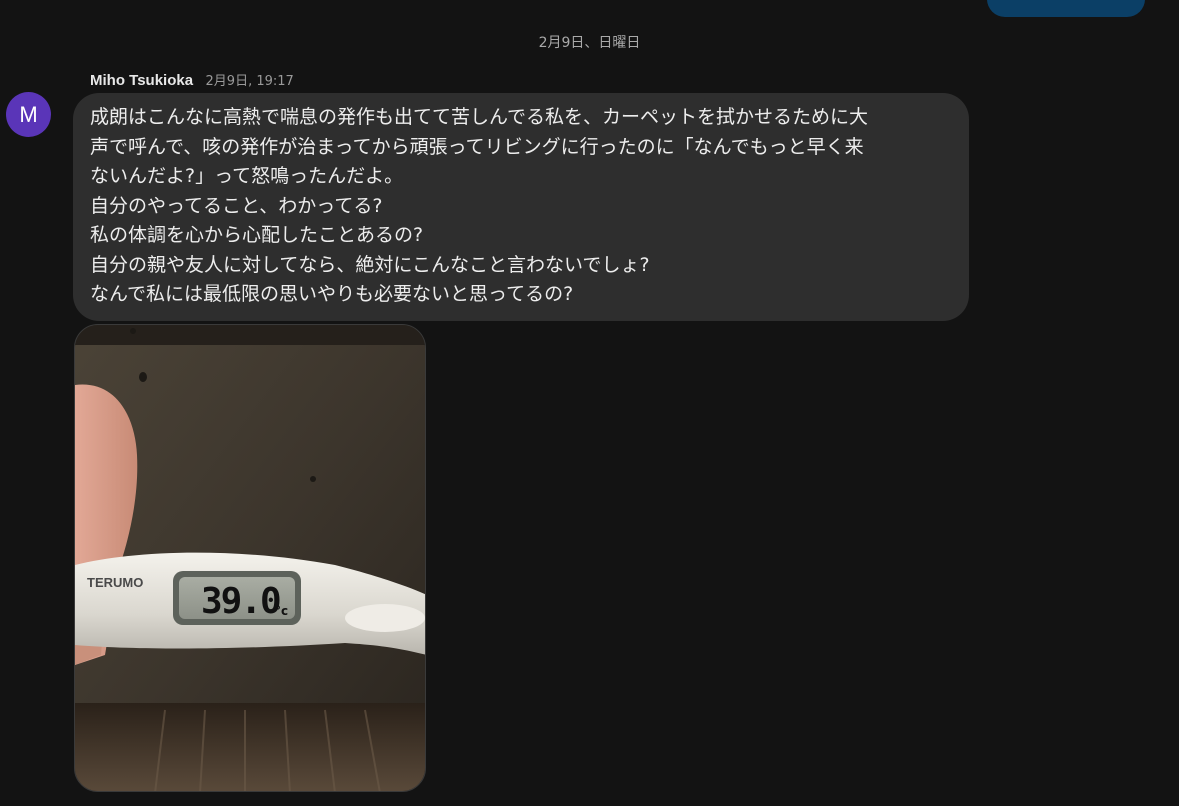 The image size is (1179, 806). I want to click on message-text-line: 私の体調を心から心配したことあるの?, so click(257, 235).